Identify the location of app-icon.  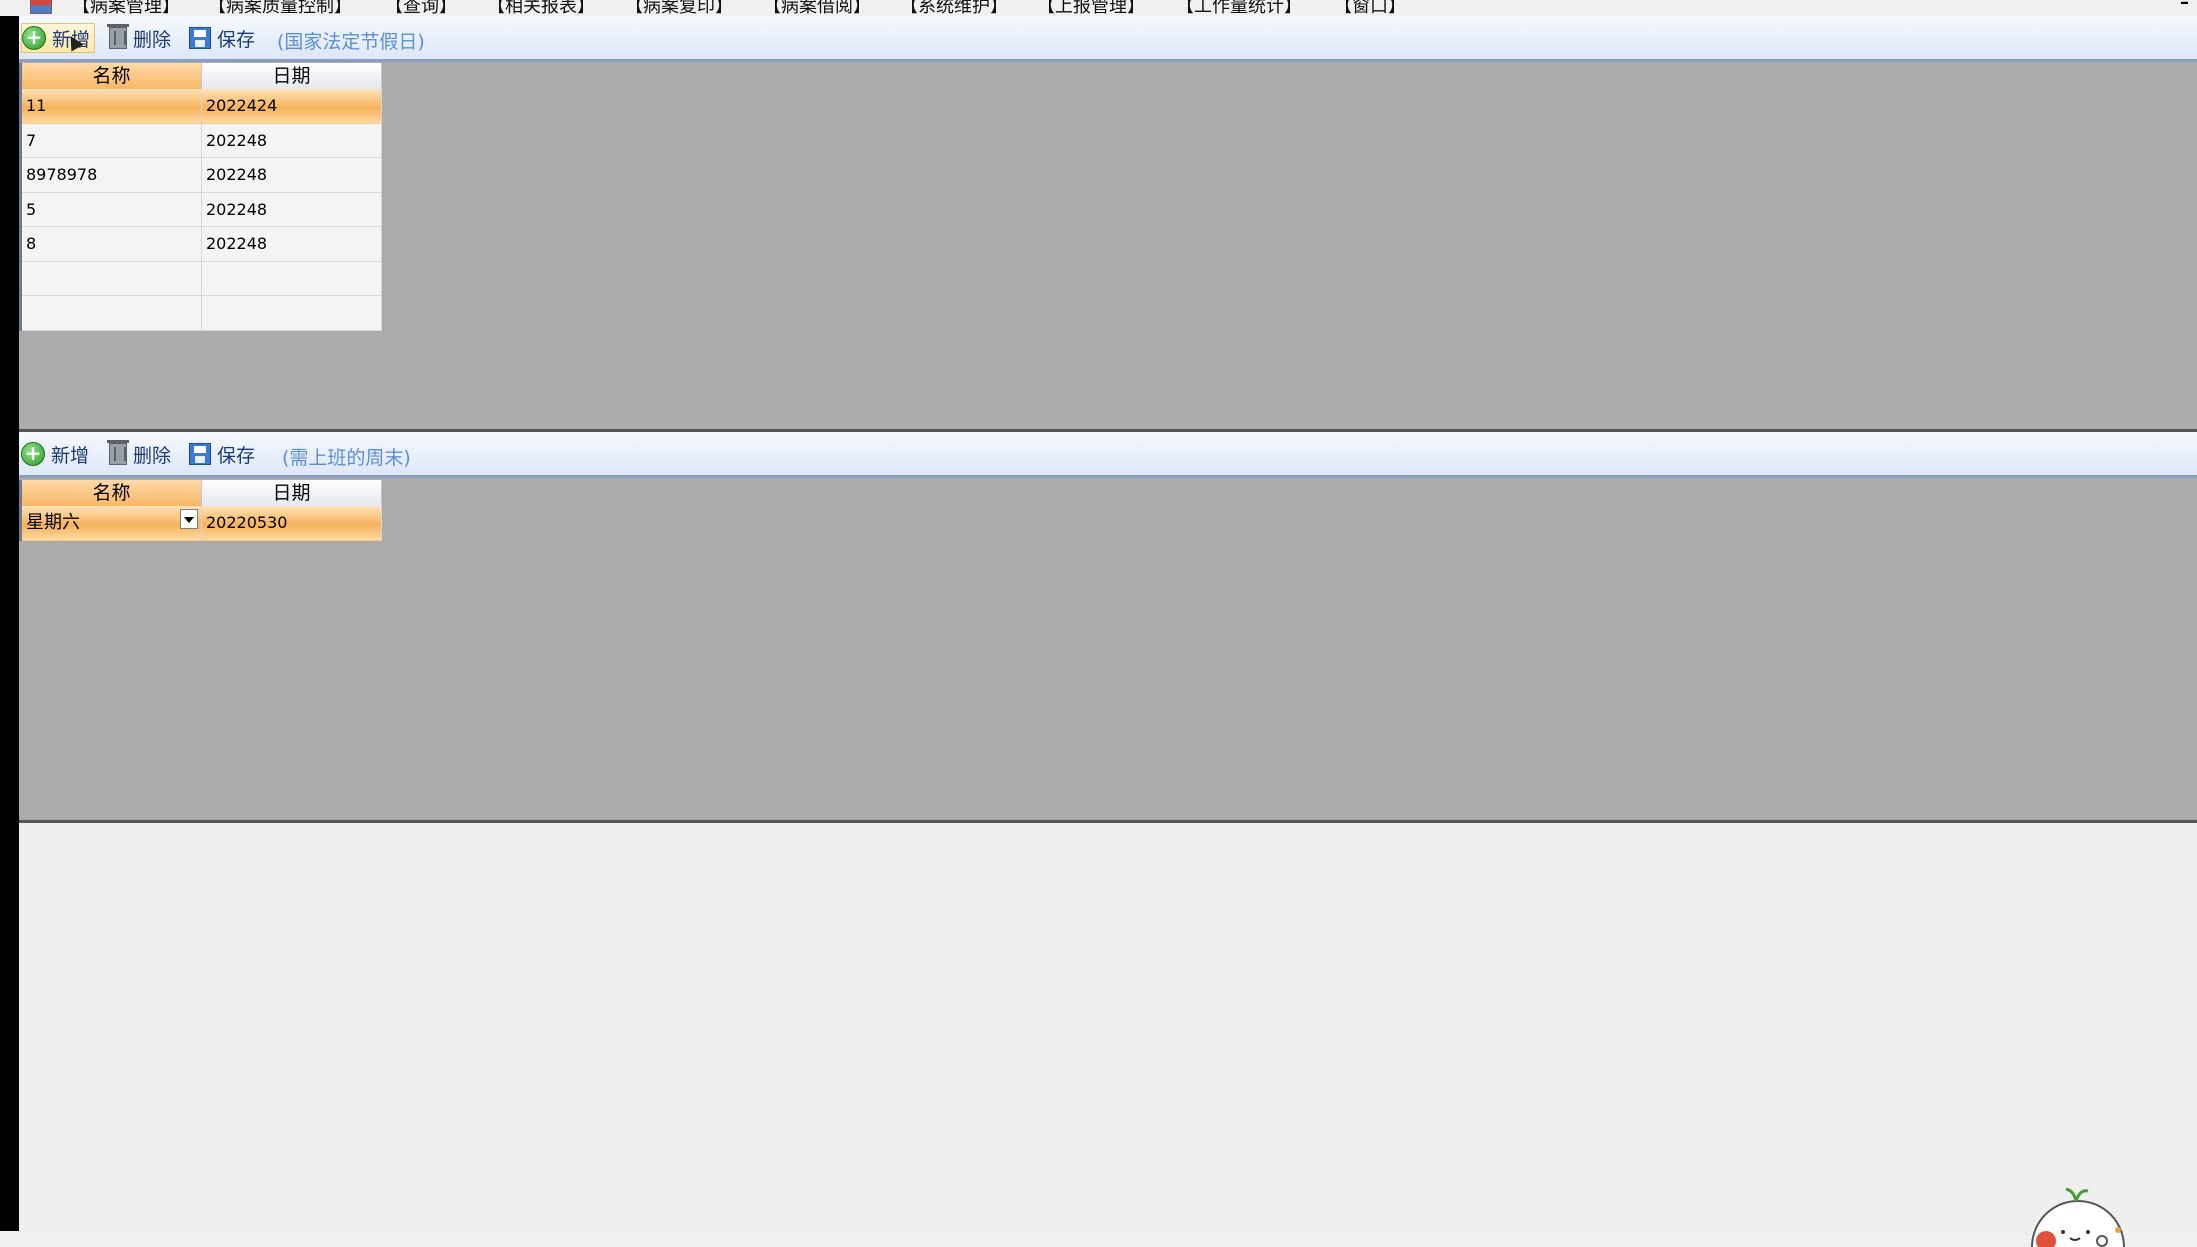
(41, 7).